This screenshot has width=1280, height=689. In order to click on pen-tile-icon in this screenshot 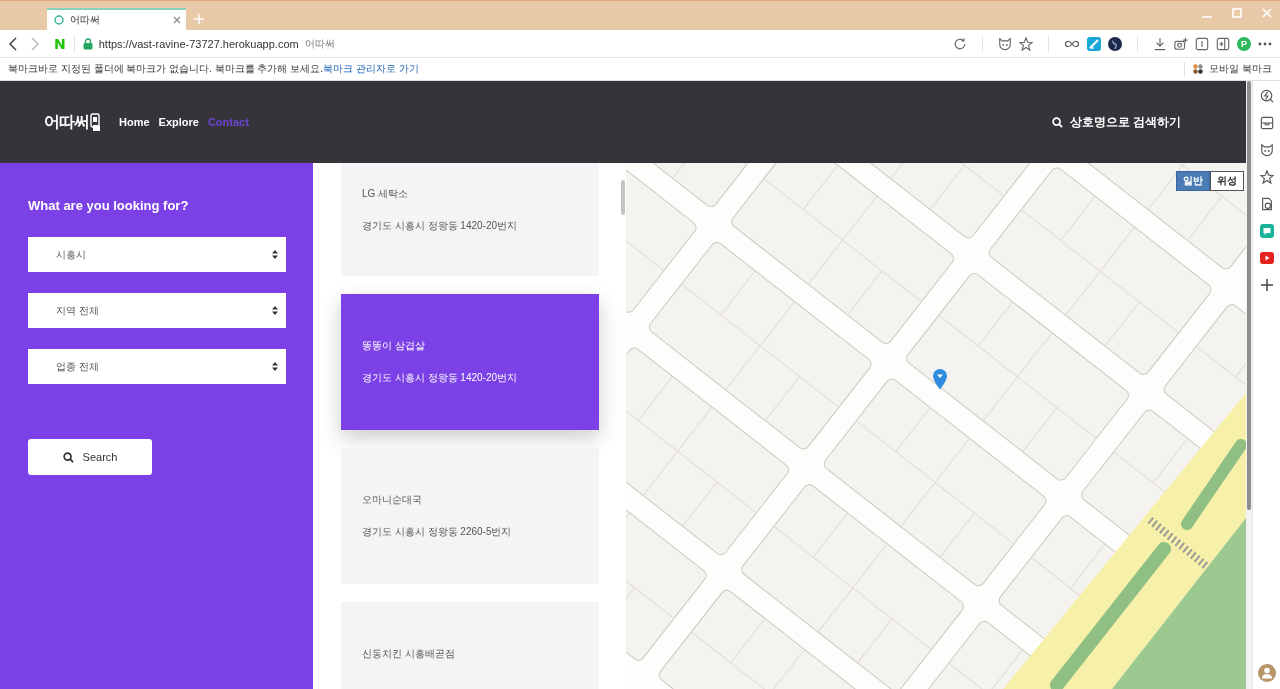, I will do `click(1094, 43)`.